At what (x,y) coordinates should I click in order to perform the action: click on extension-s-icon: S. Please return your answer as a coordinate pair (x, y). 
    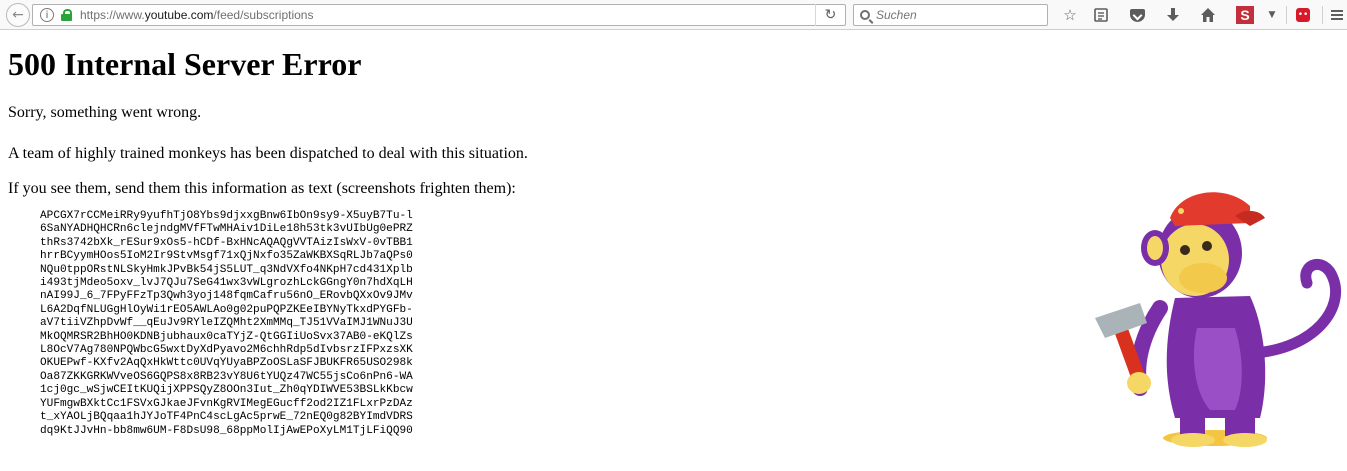
    Looking at the image, I should click on (1245, 15).